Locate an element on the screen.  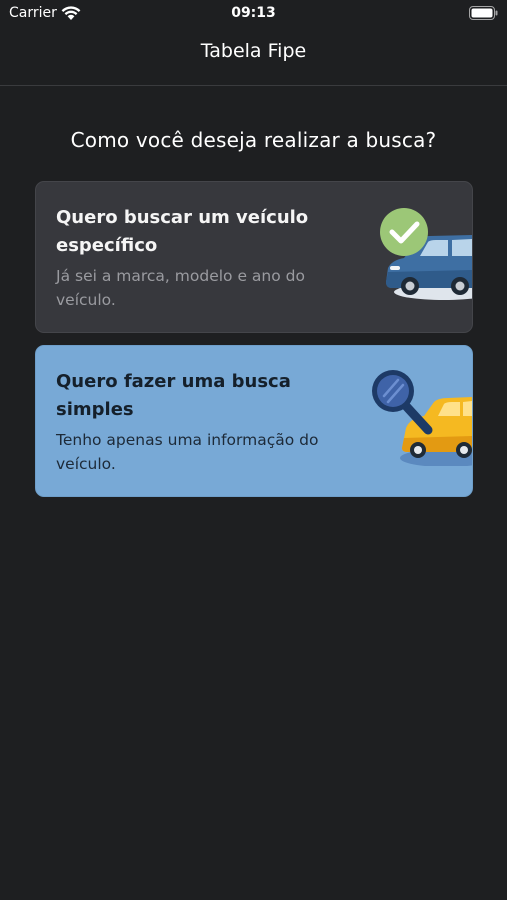
status-time: 09:13 is located at coordinates (253, 13).